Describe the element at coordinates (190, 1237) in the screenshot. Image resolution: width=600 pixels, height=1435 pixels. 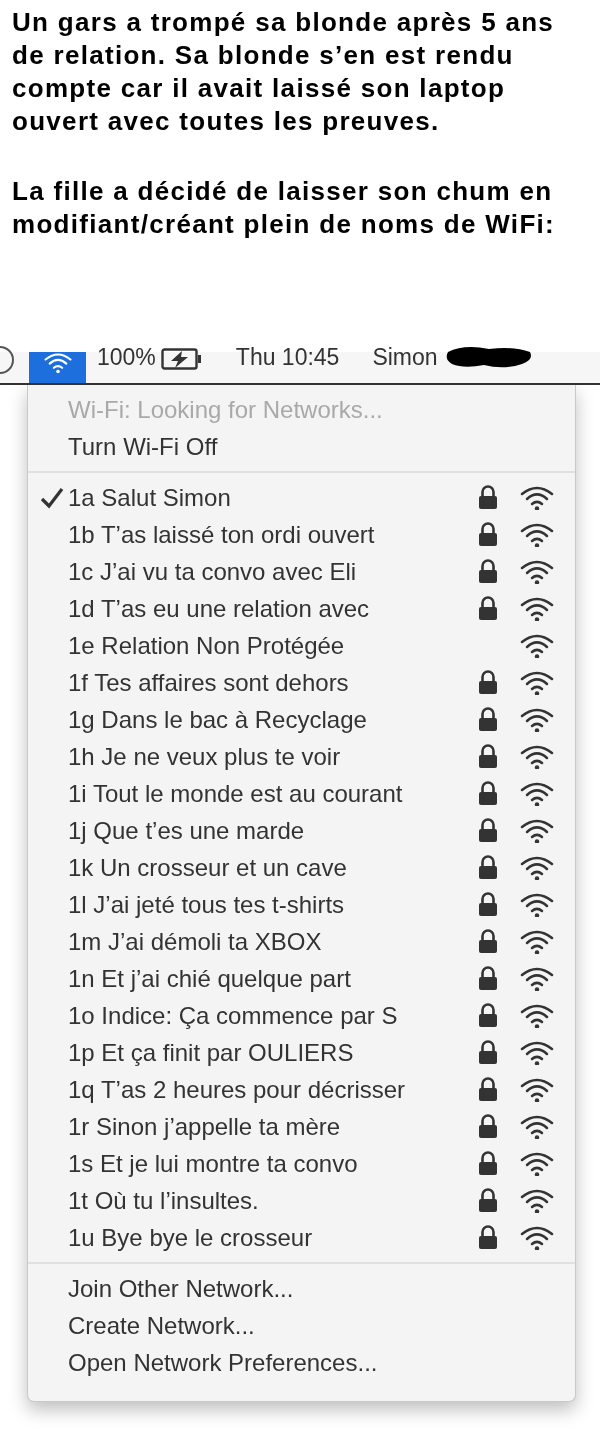
I see `network-name: 1u Bye bye le crosseur` at that location.